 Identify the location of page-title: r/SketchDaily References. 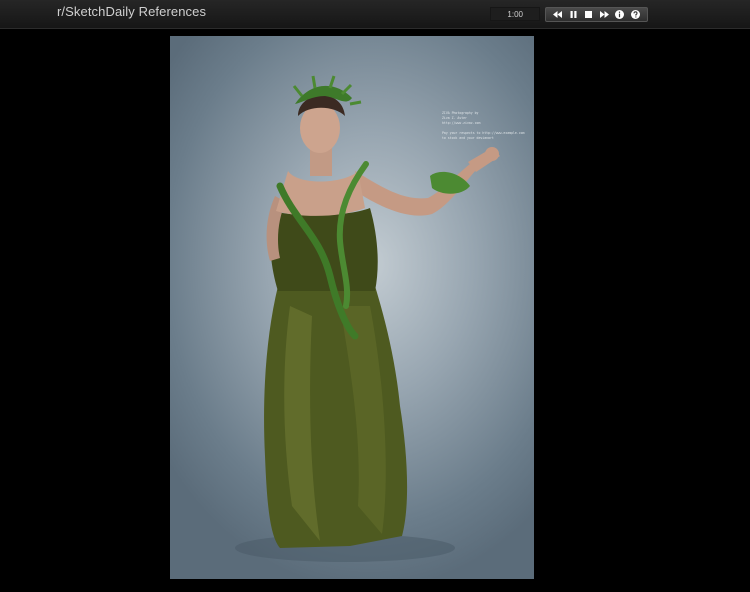
(132, 11).